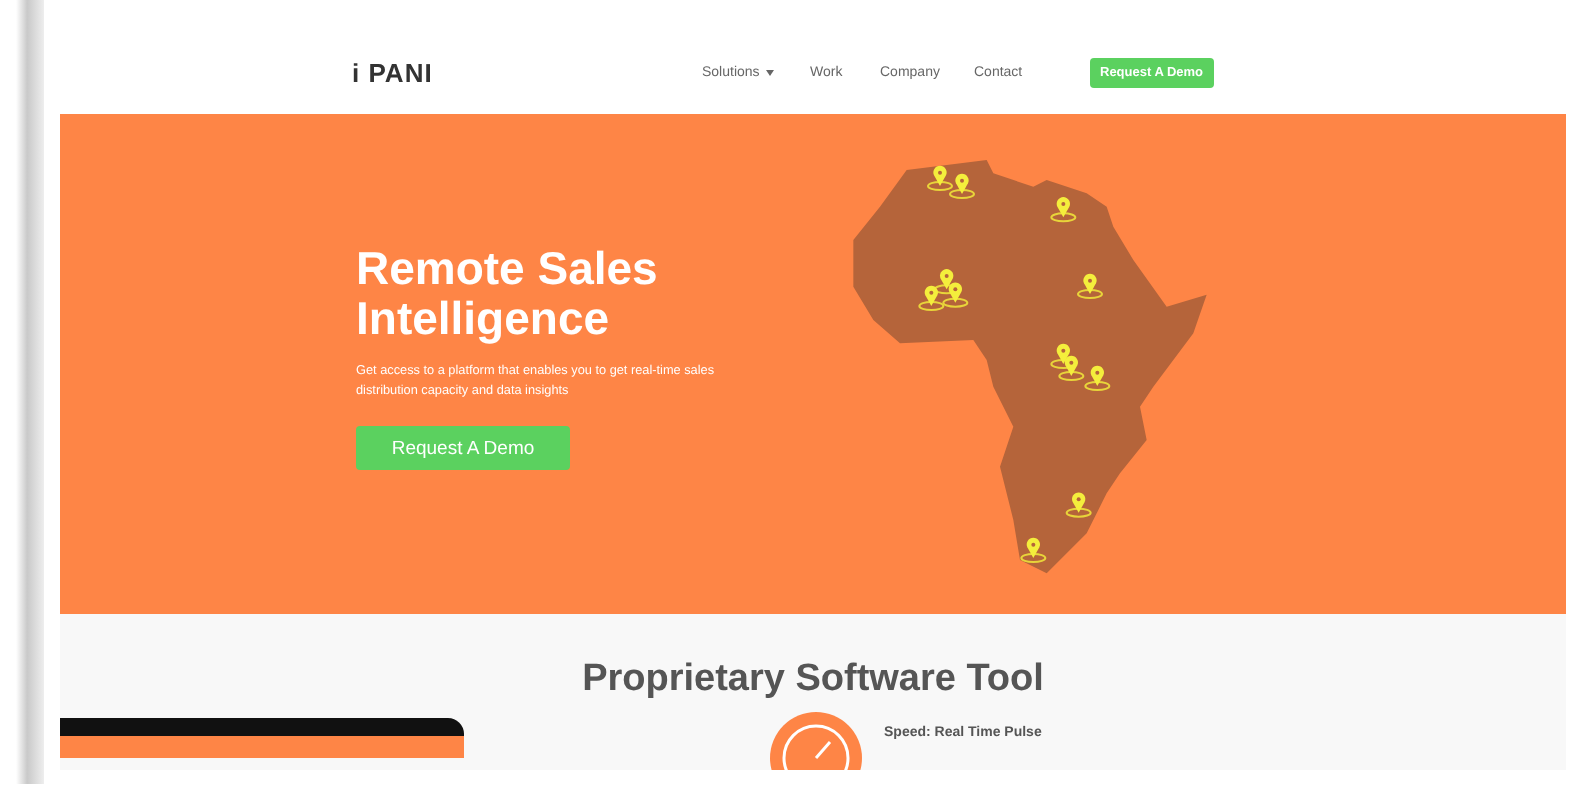 The height and width of the screenshot is (802, 1578). Describe the element at coordinates (527, 72) in the screenshot. I see `logo: i PANI` at that location.